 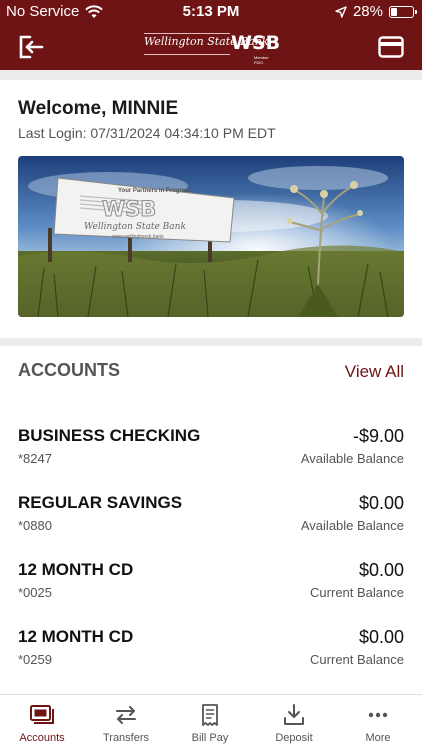 I want to click on bill-pay-icon, so click(x=210, y=715).